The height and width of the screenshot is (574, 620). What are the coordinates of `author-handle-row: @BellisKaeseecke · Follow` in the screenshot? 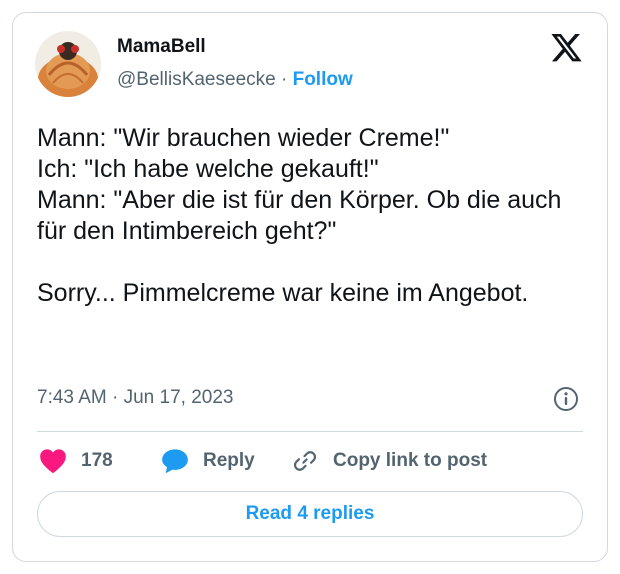 It's located at (235, 80).